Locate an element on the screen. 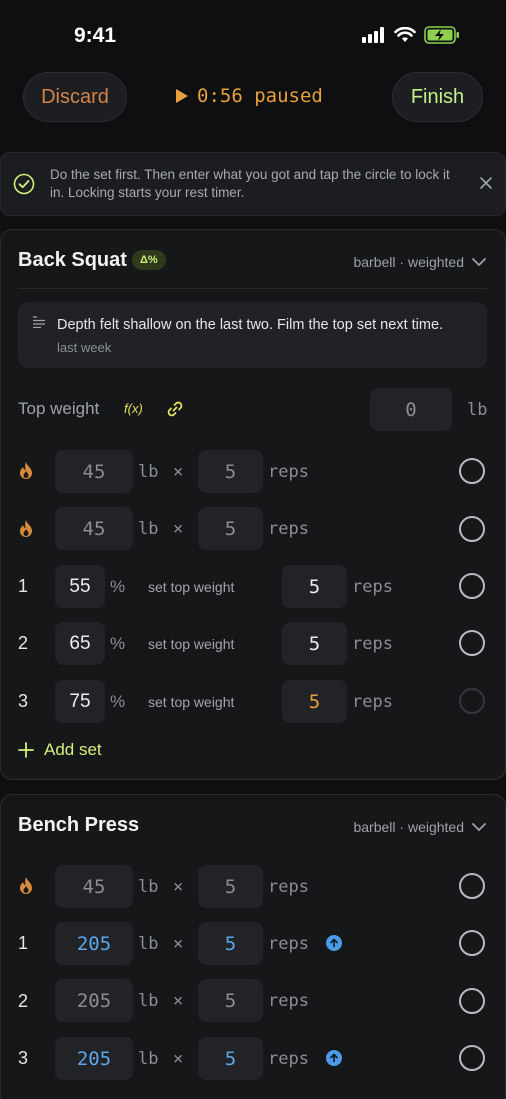 Image resolution: width=506 pixels, height=1099 pixels. exercise-note is located at coordinates (252, 335).